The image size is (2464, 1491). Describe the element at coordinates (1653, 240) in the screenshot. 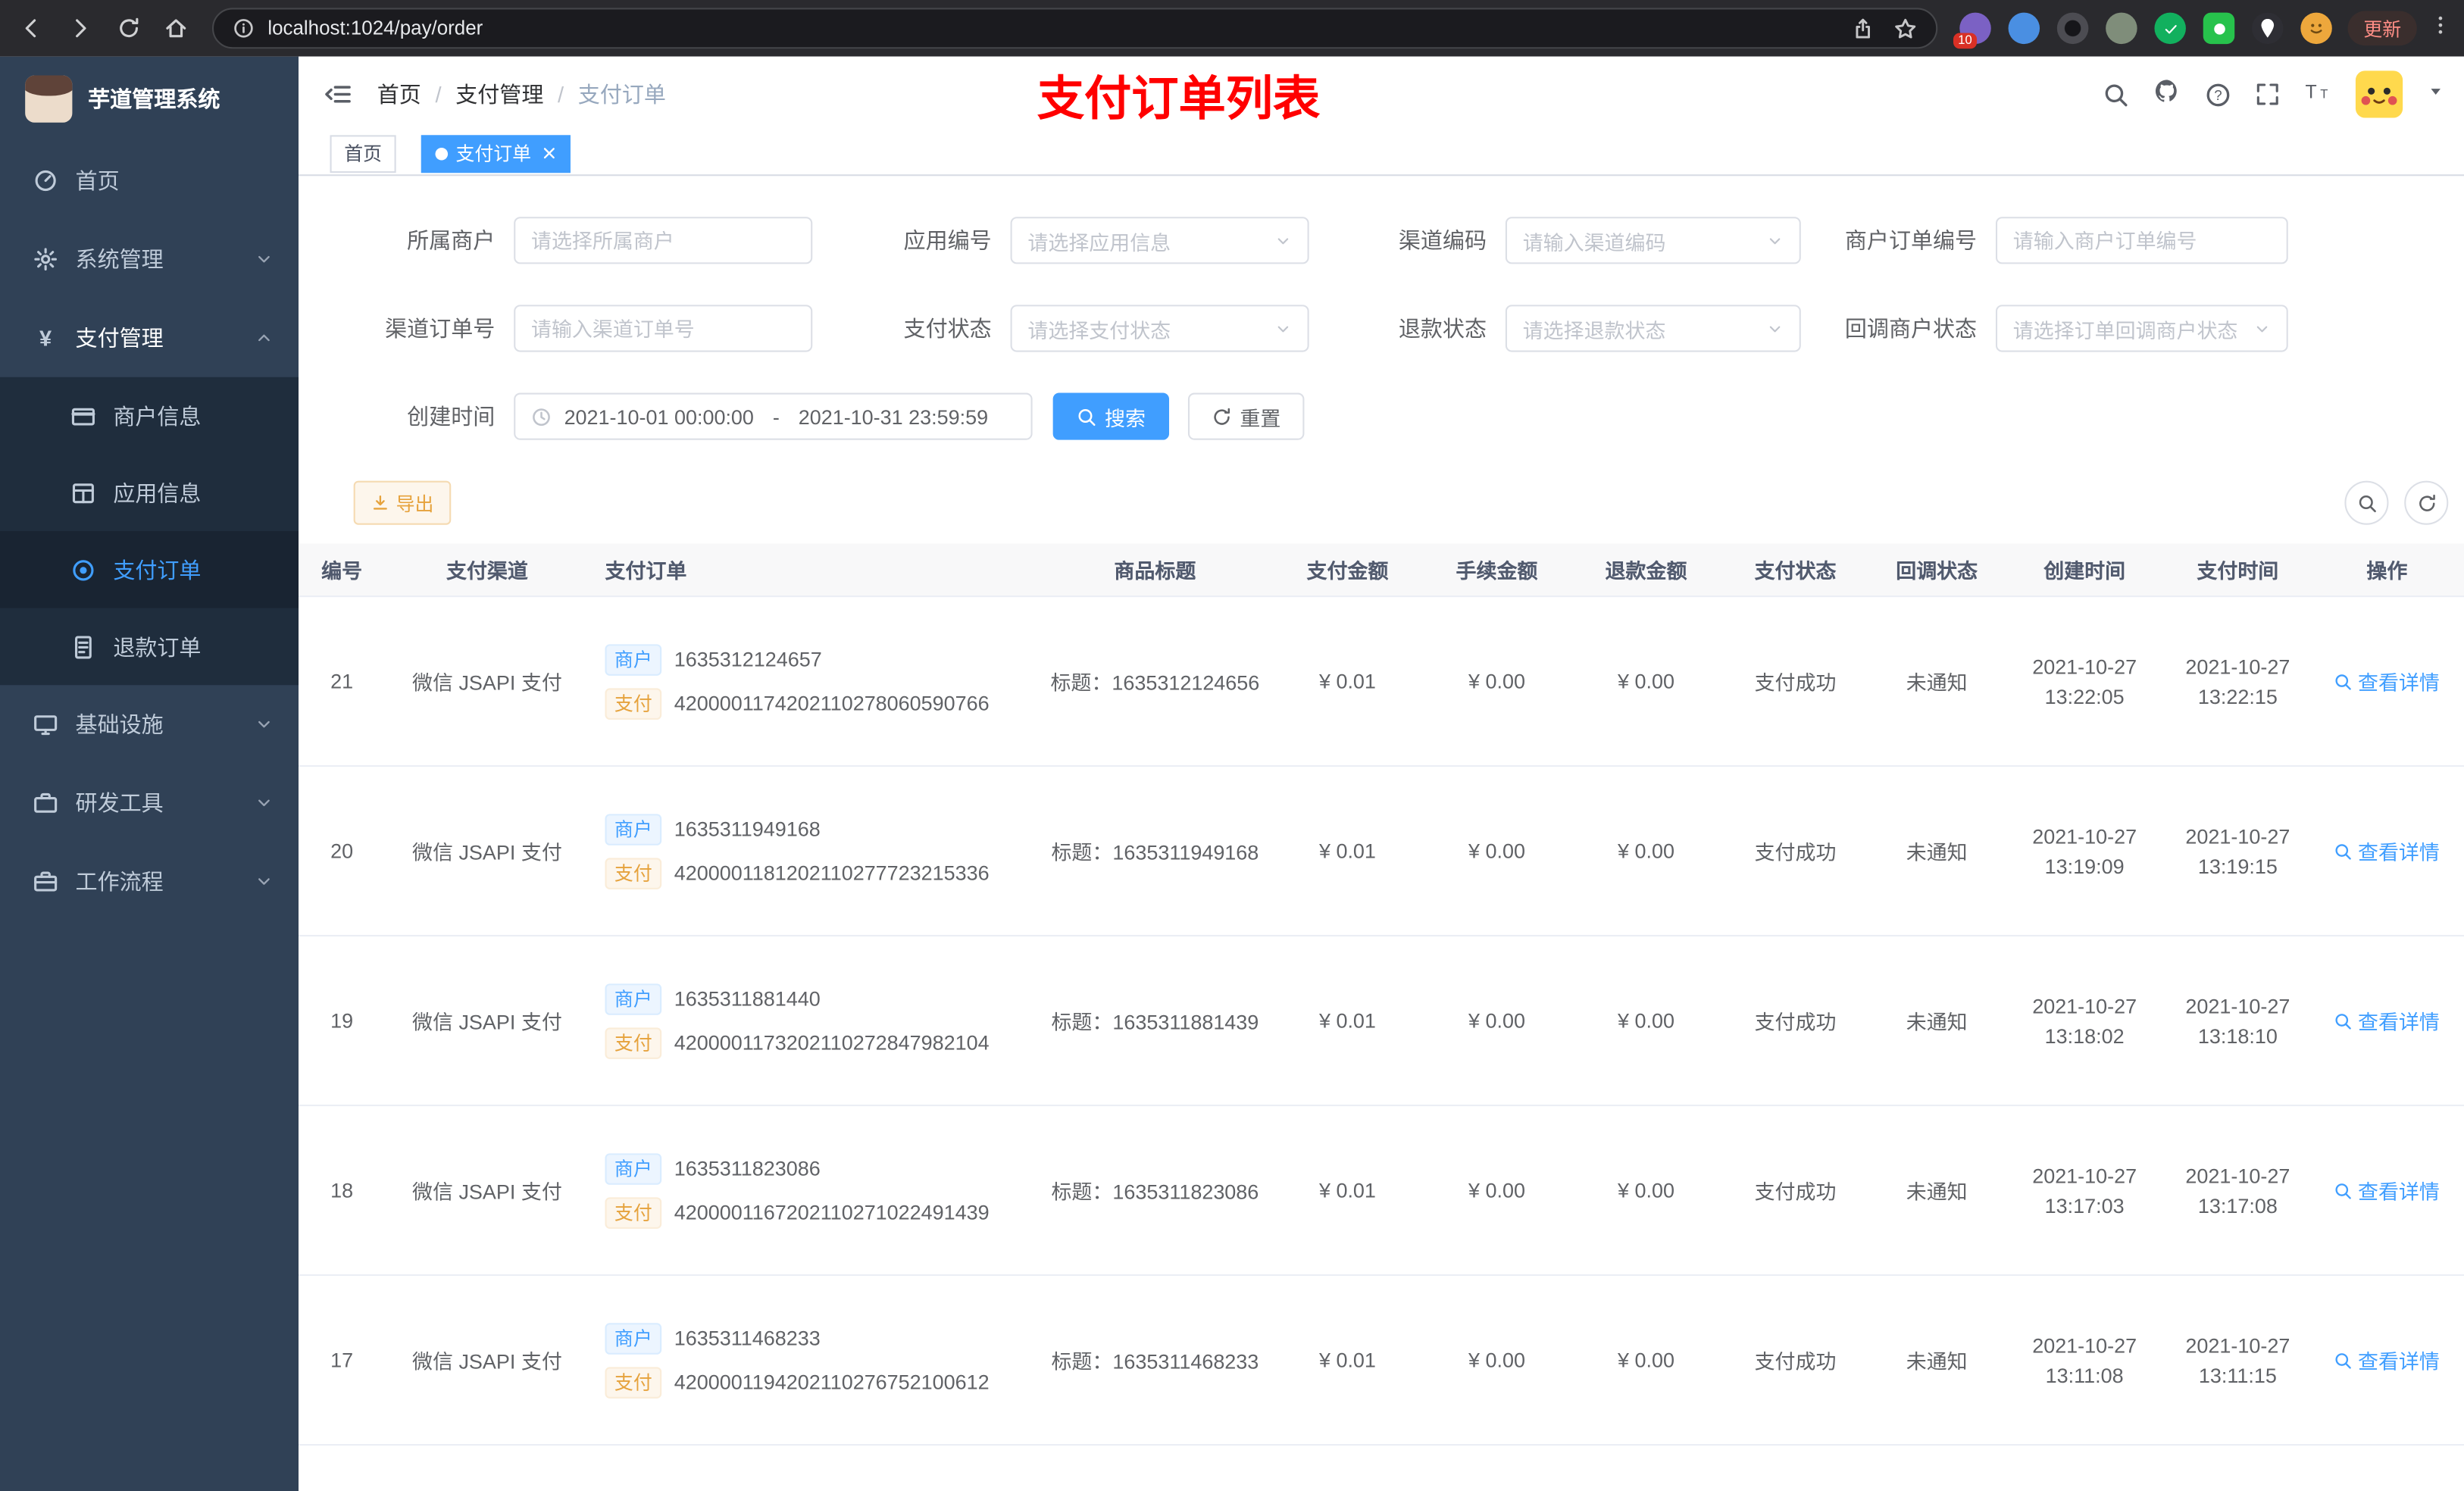

I see `channel-code-select: 请输入渠道编码` at that location.